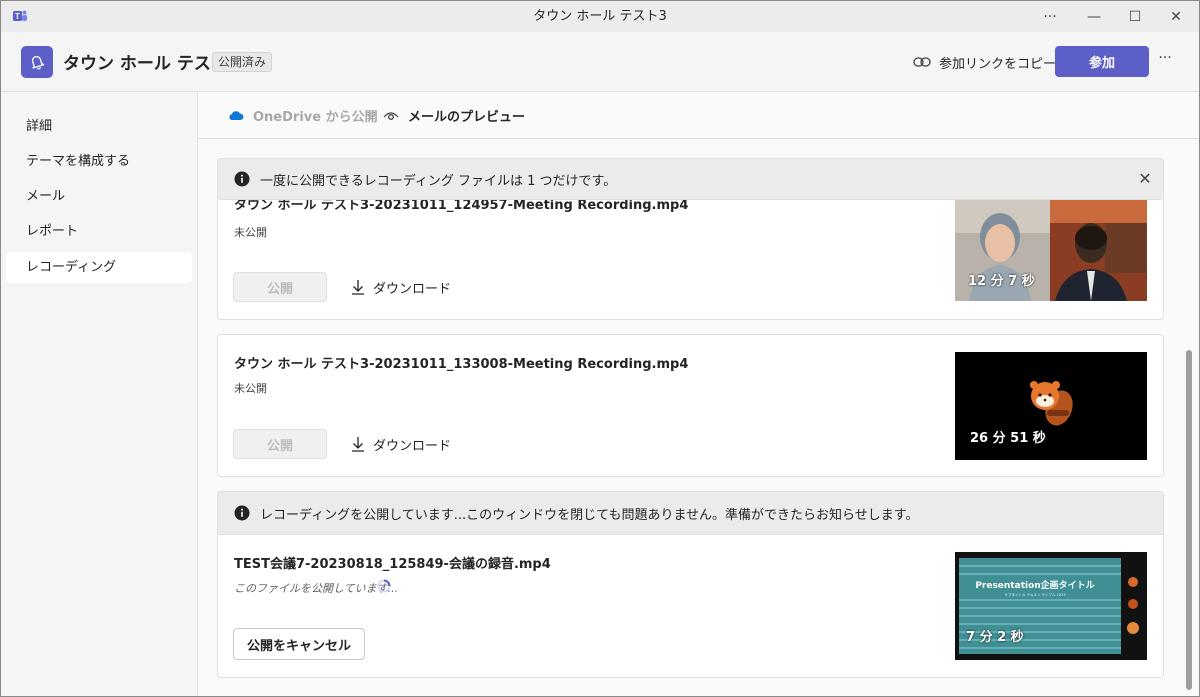 Image resolution: width=1200 pixels, height=697 pixels. What do you see at coordinates (392, 564) in the screenshot?
I see `recording-file-name: TEST会議7-20230818_125849-会議の録音.mp4` at bounding box center [392, 564].